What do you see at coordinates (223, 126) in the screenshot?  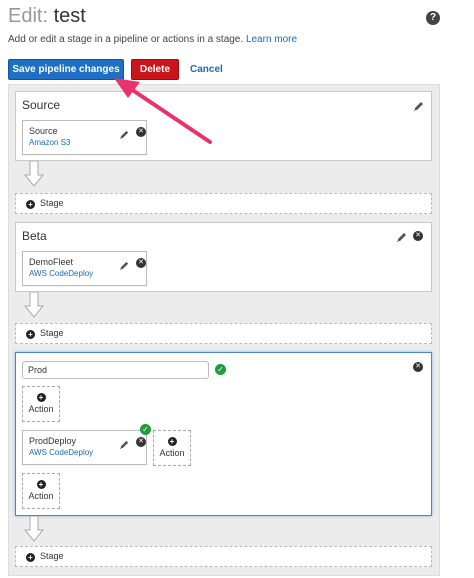 I see `stage-source: Source Source Amazon S3 ✕` at bounding box center [223, 126].